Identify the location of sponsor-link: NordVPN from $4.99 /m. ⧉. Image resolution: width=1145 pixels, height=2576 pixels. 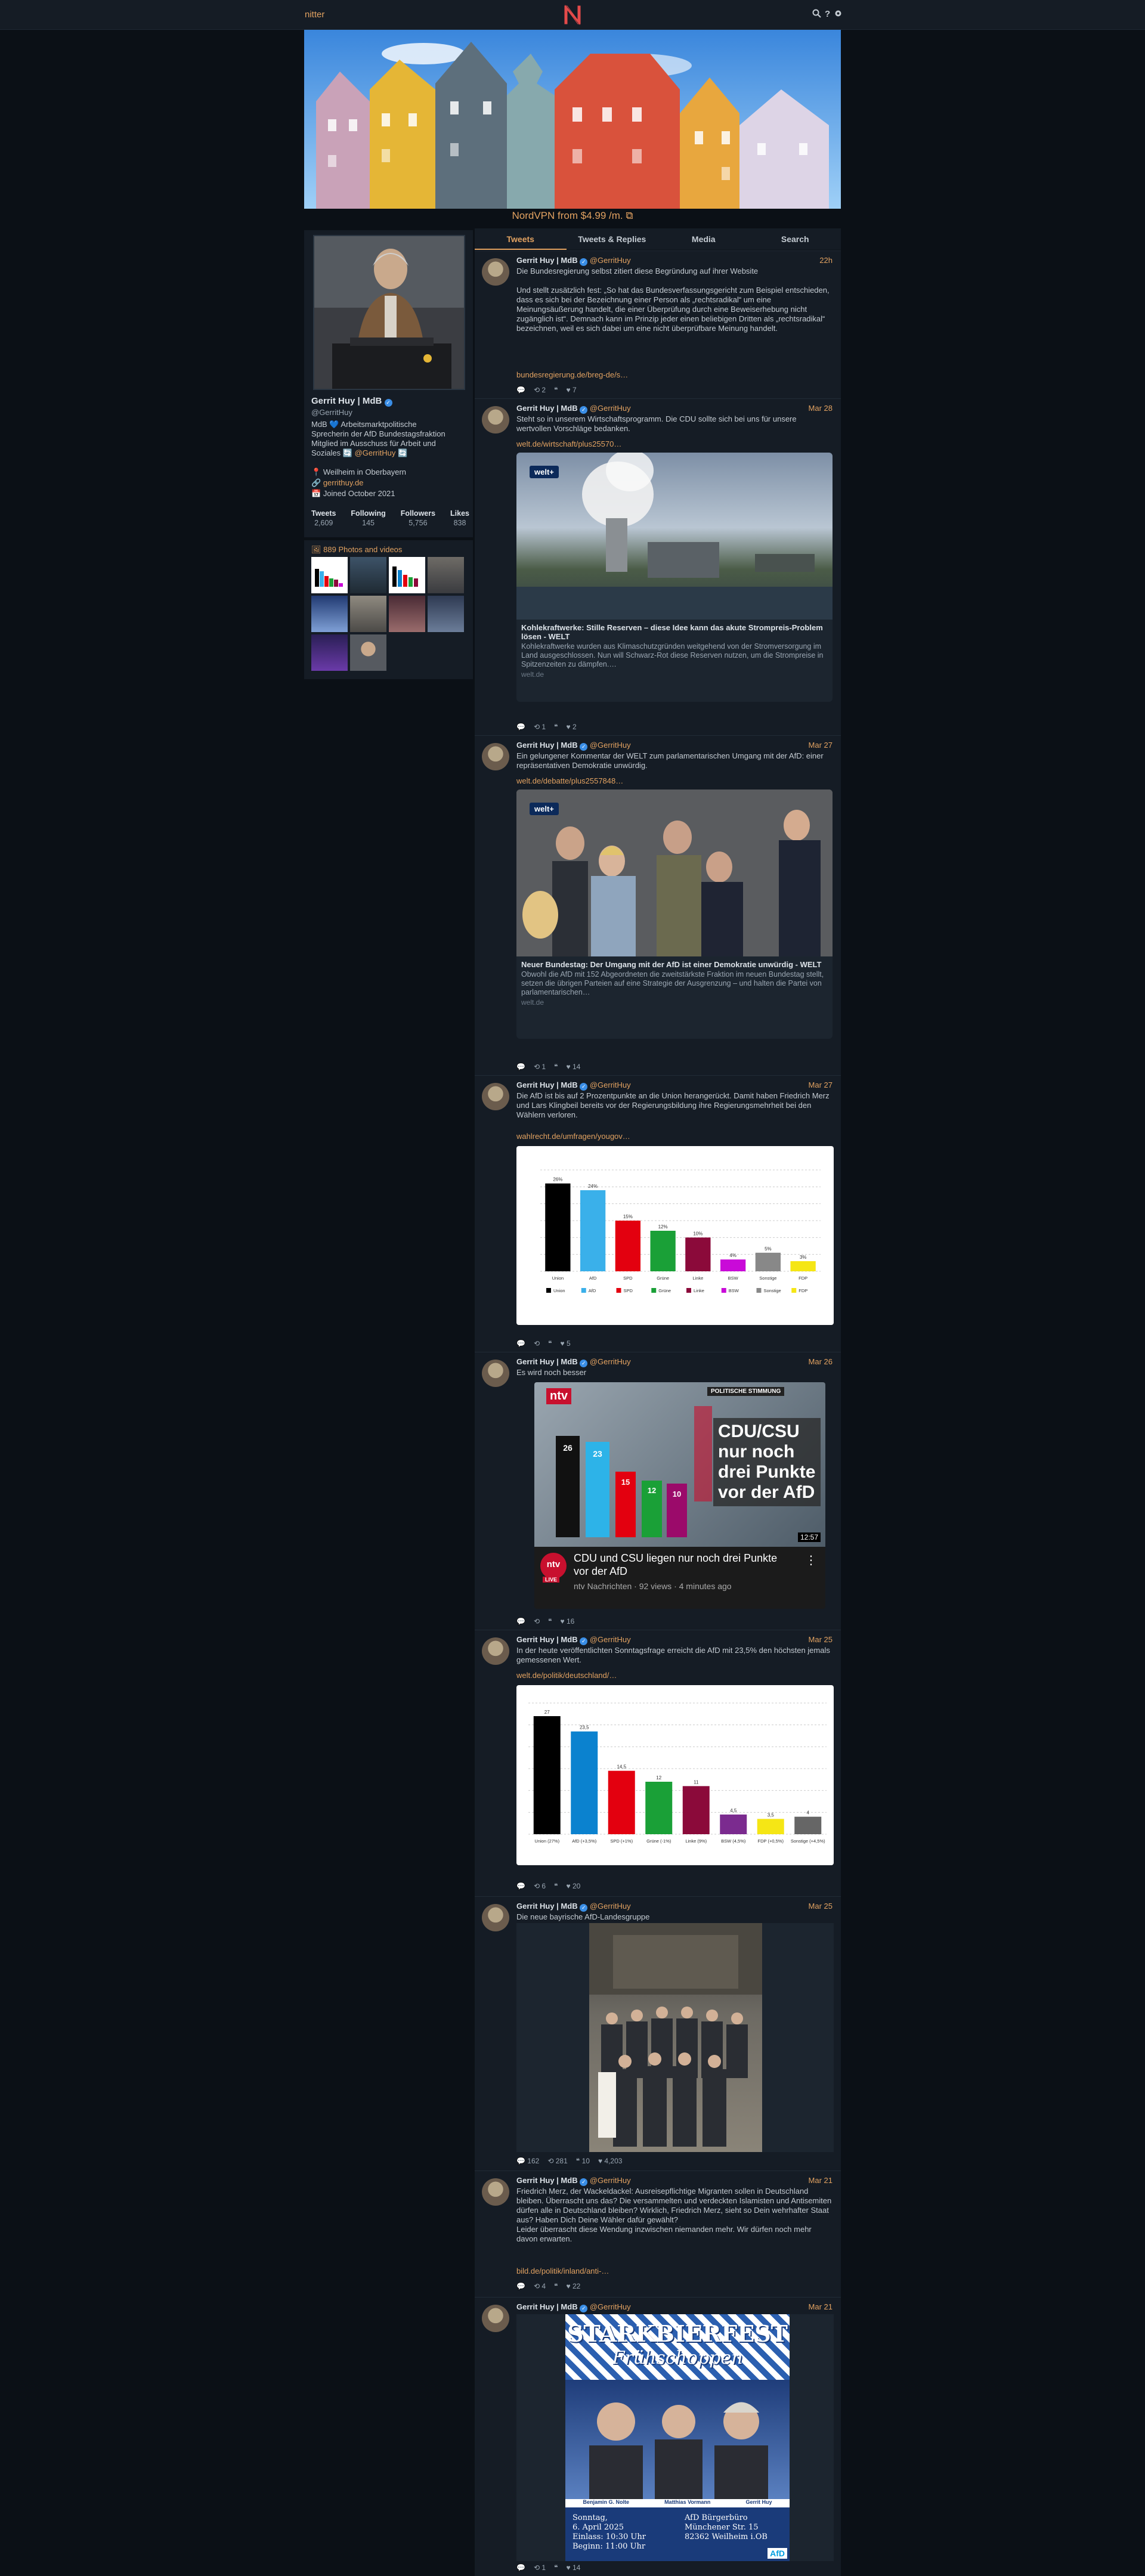
(572, 216).